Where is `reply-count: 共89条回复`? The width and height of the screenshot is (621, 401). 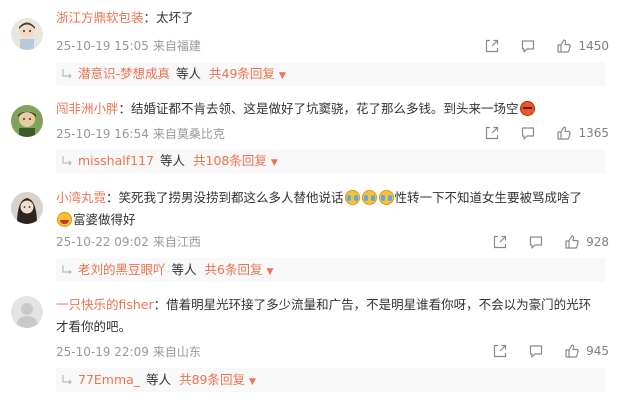 reply-count: 共89条回复 is located at coordinates (212, 379).